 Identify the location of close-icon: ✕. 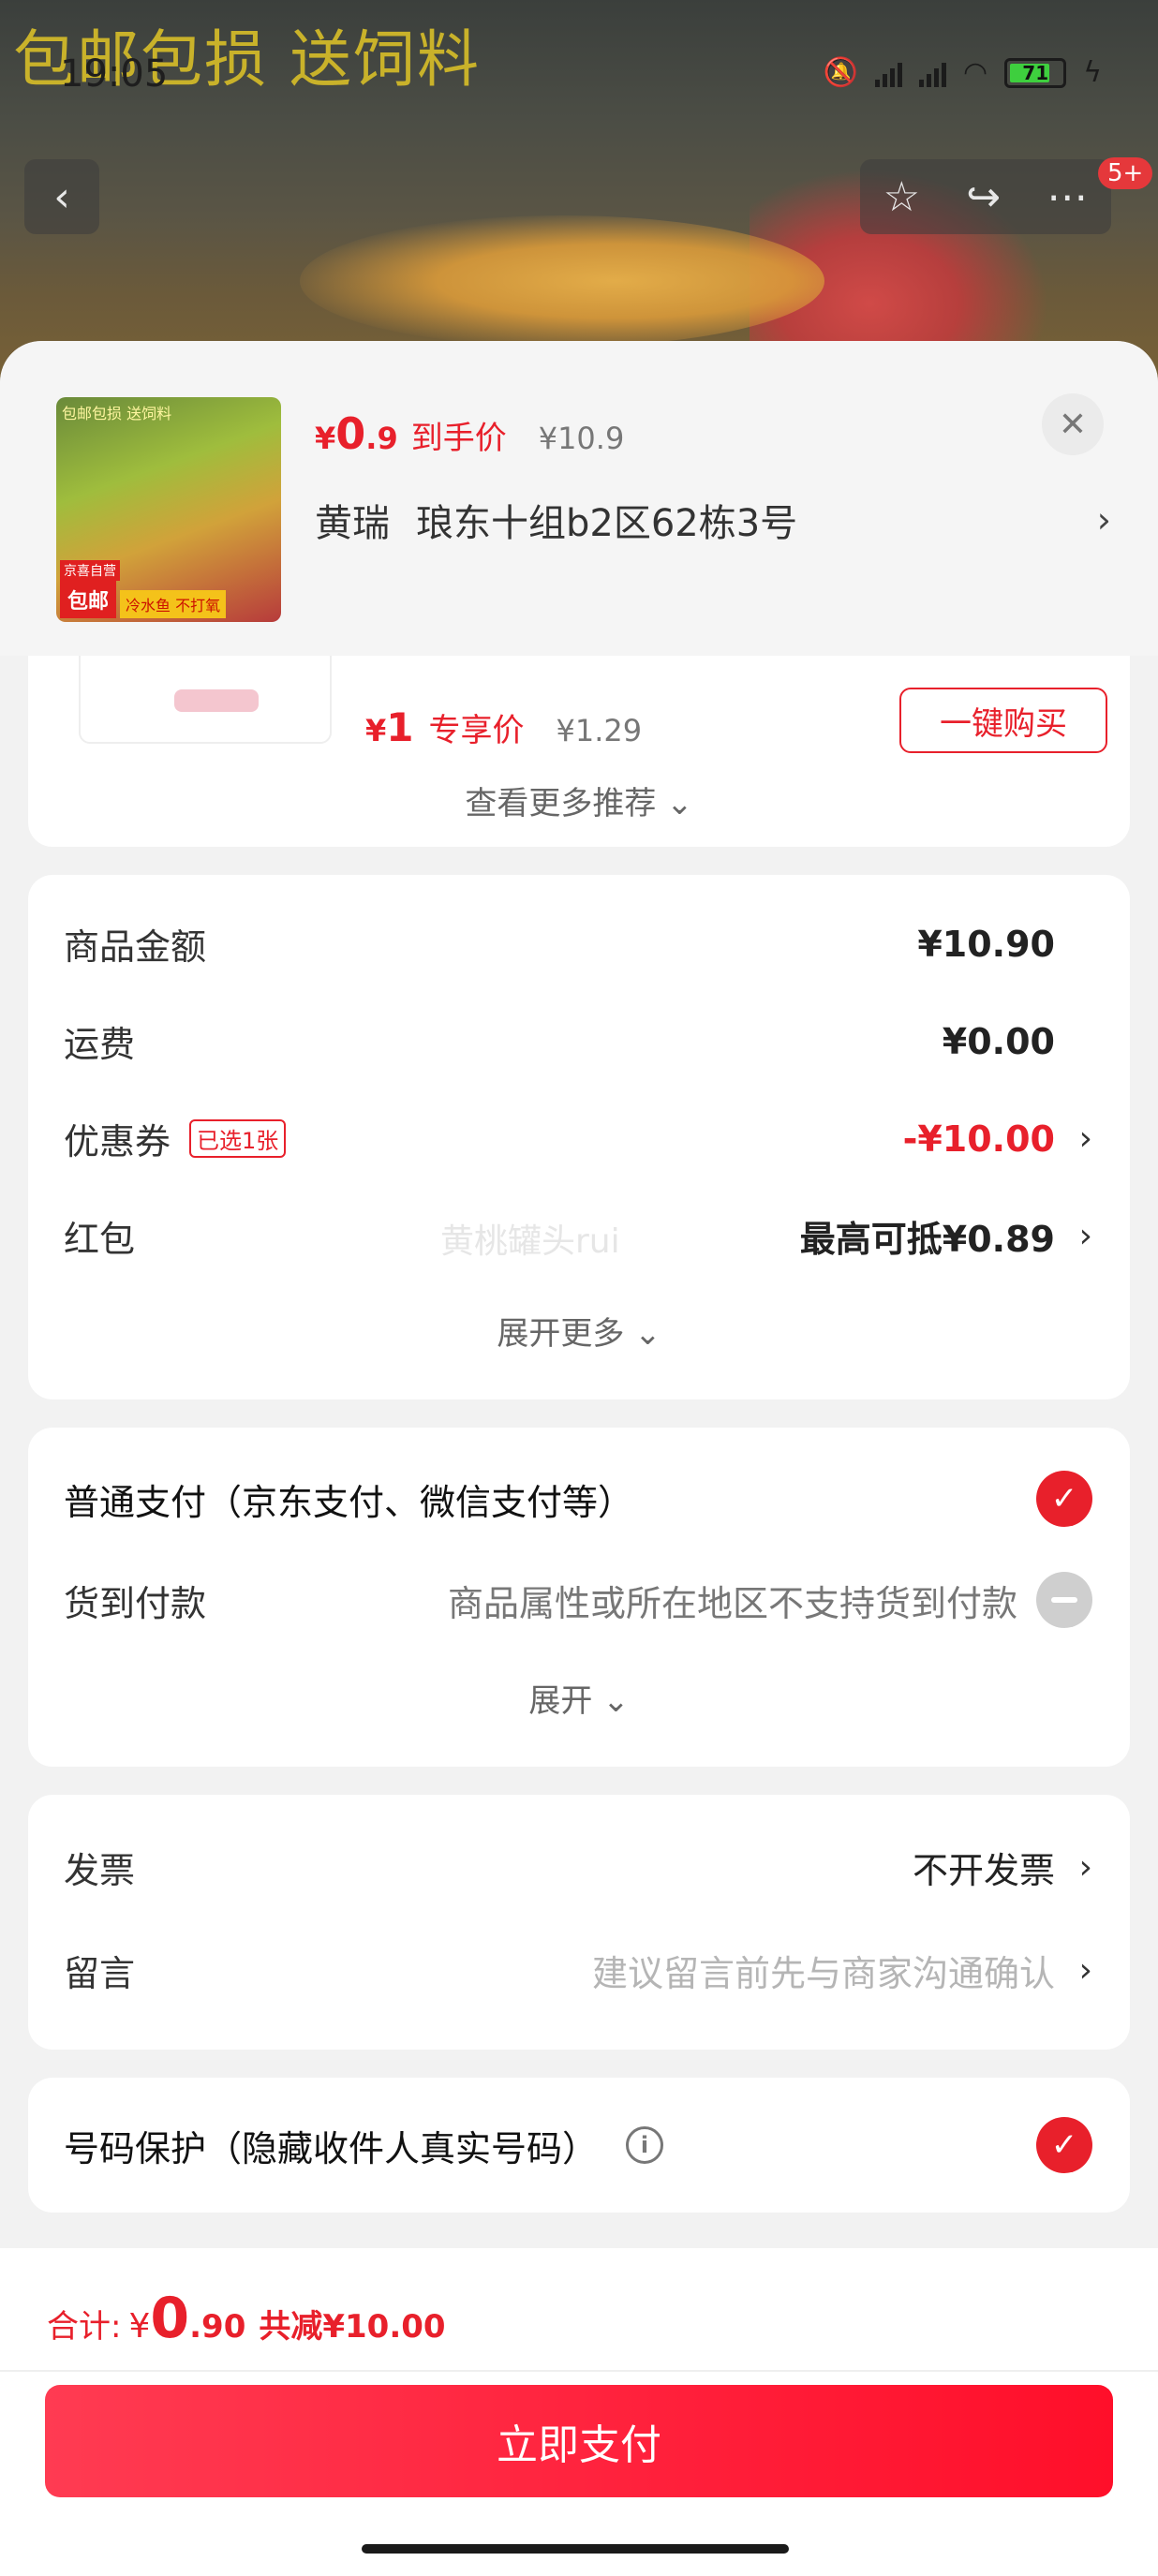
(1073, 425).